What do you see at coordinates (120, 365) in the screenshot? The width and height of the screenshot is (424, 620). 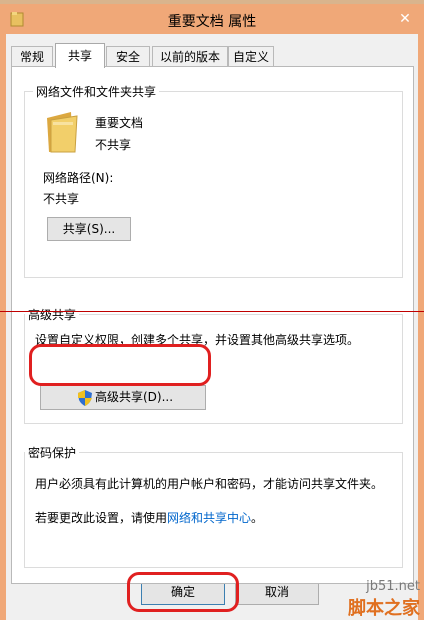 I see `annotation-circle-advanced-sharing` at bounding box center [120, 365].